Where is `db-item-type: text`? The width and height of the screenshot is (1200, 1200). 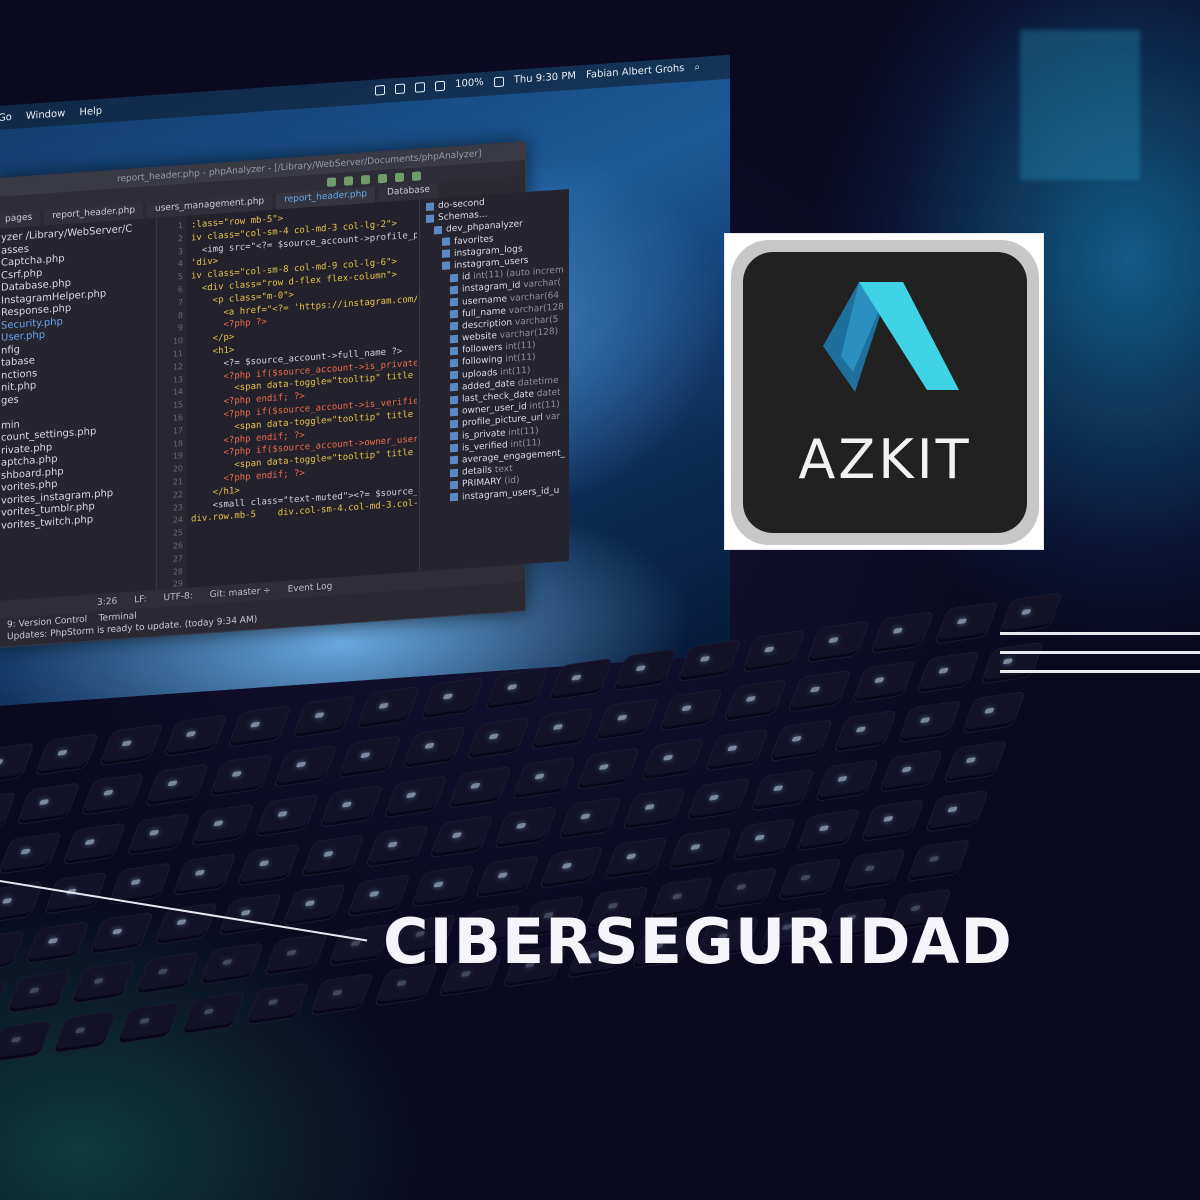 db-item-type: text is located at coordinates (503, 470).